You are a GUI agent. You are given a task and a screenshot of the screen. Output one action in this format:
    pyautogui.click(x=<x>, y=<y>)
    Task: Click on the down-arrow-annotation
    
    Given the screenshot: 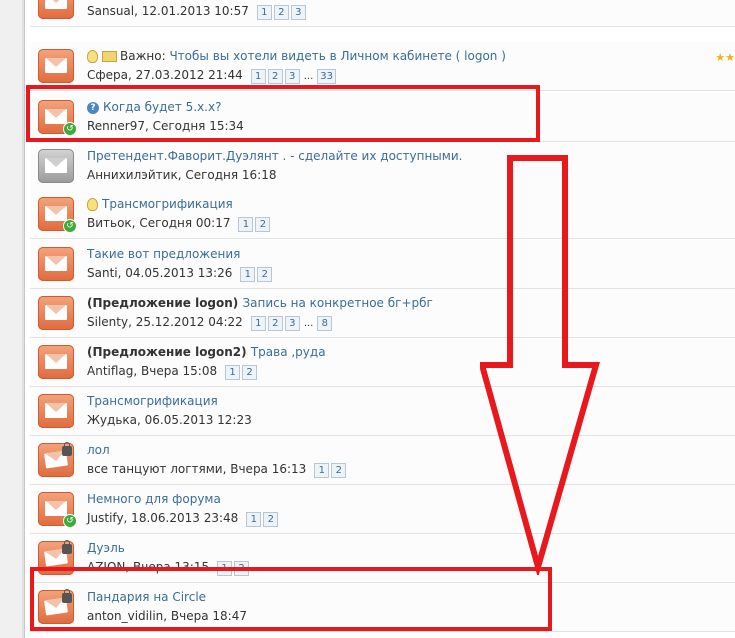 What is the action you would take?
    pyautogui.click(x=540, y=365)
    